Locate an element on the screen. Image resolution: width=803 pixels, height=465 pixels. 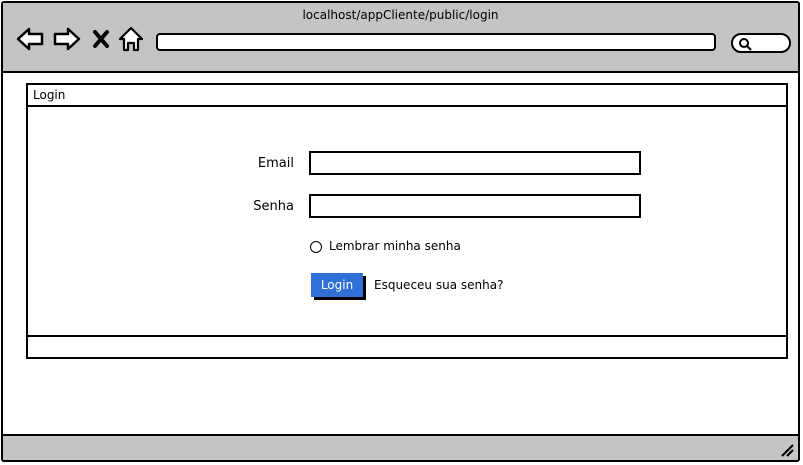
password-field is located at coordinates (475, 206).